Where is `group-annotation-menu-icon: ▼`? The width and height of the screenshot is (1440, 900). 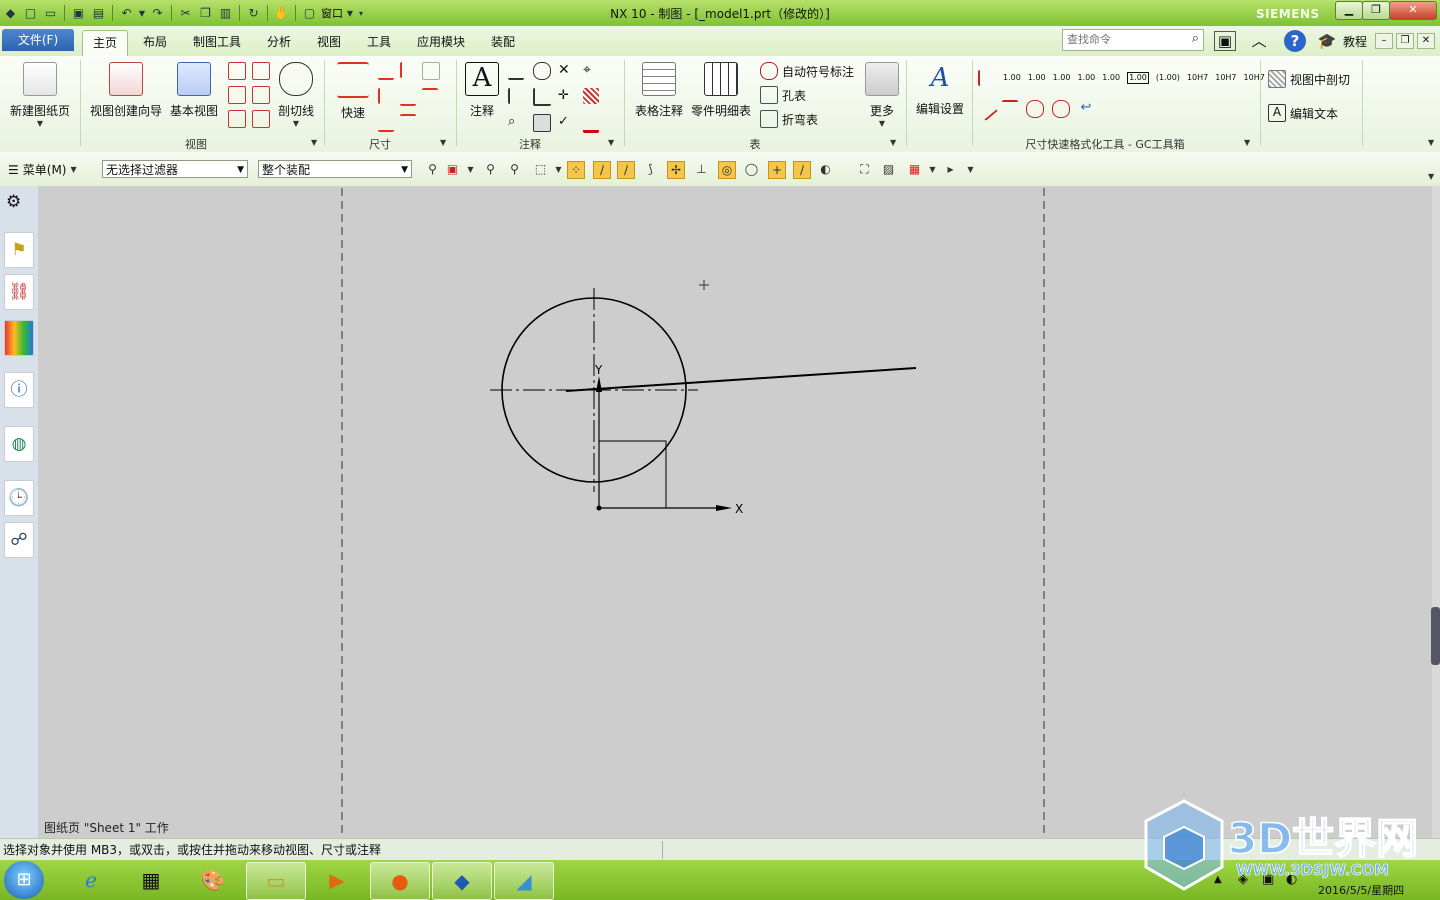 group-annotation-menu-icon: ▼ is located at coordinates (611, 142).